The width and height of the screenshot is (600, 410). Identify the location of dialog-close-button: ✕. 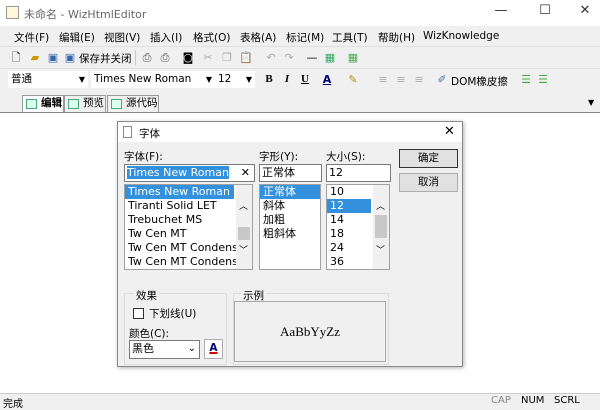
(449, 131).